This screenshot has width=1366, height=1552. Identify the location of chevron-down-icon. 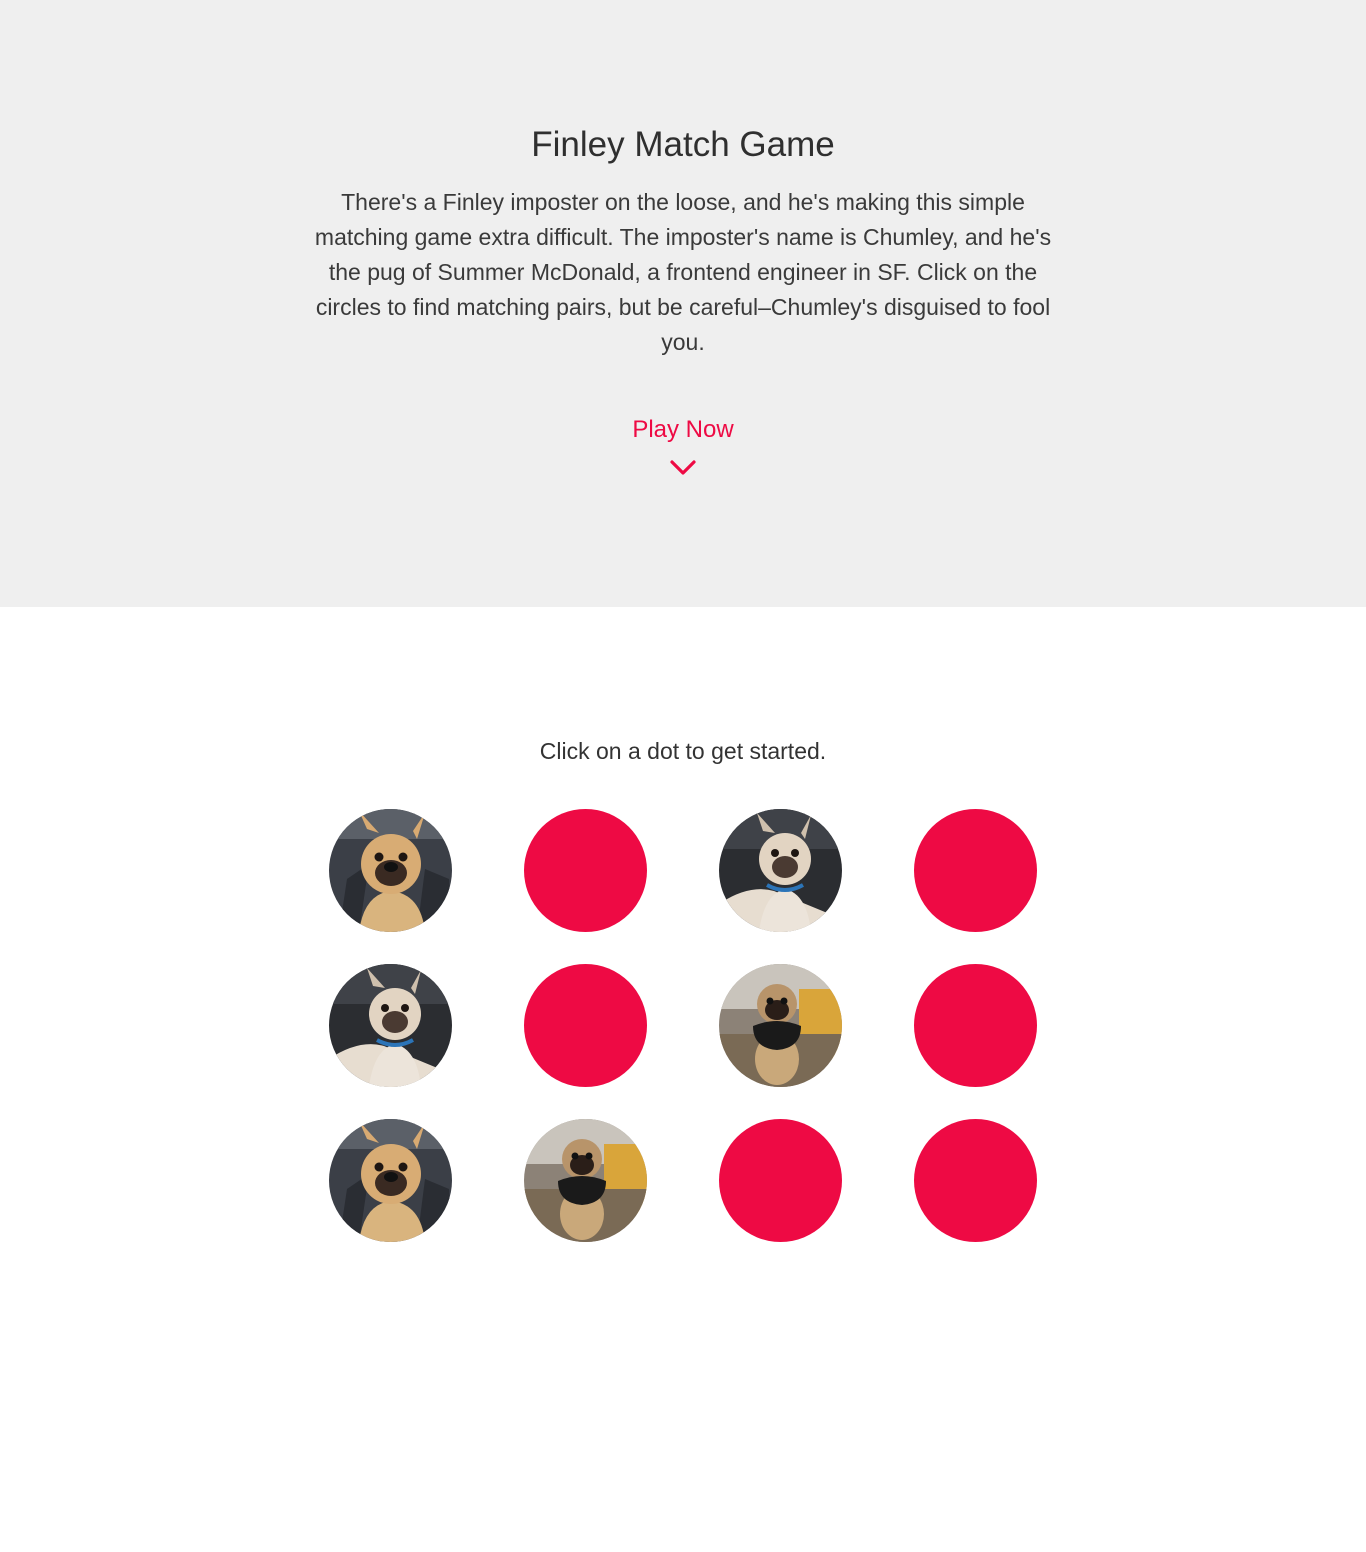
(683, 467).